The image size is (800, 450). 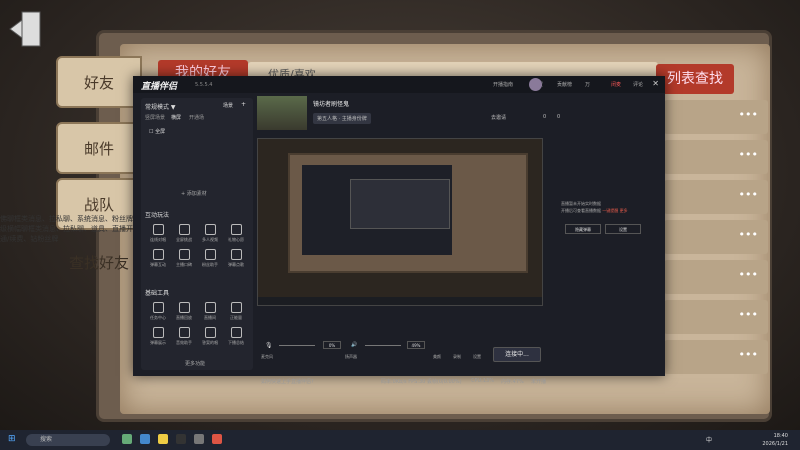 What do you see at coordinates (482, 381) in the screenshot?
I see `cpu-readout: CPU:13%` at bounding box center [482, 381].